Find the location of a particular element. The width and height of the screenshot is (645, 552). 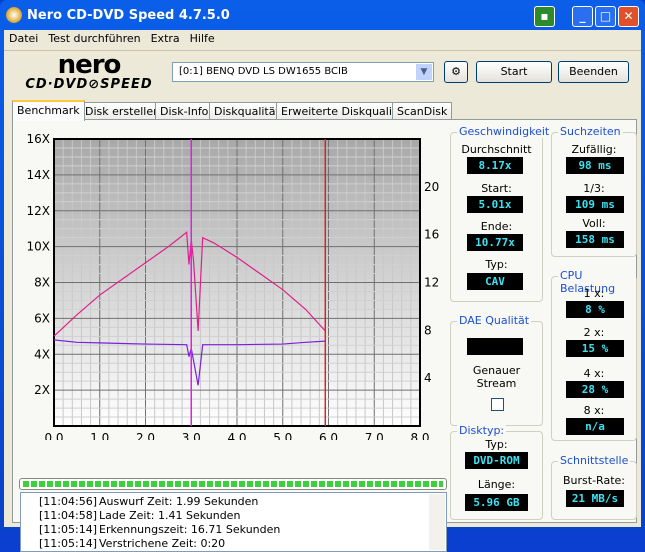

end-speed-value: 10.77x is located at coordinates (495, 242).